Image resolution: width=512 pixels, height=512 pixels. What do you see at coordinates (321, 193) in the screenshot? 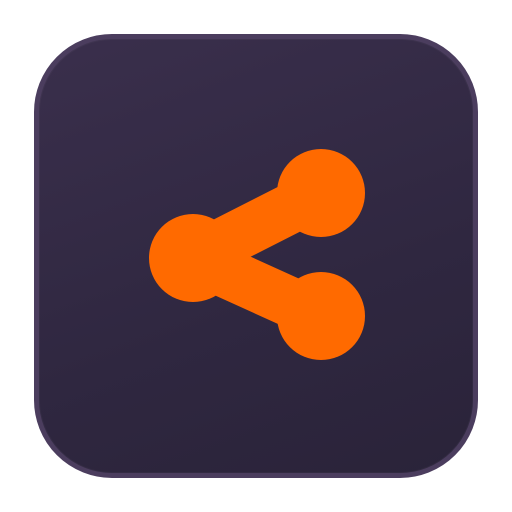
I see `share-node-top` at bounding box center [321, 193].